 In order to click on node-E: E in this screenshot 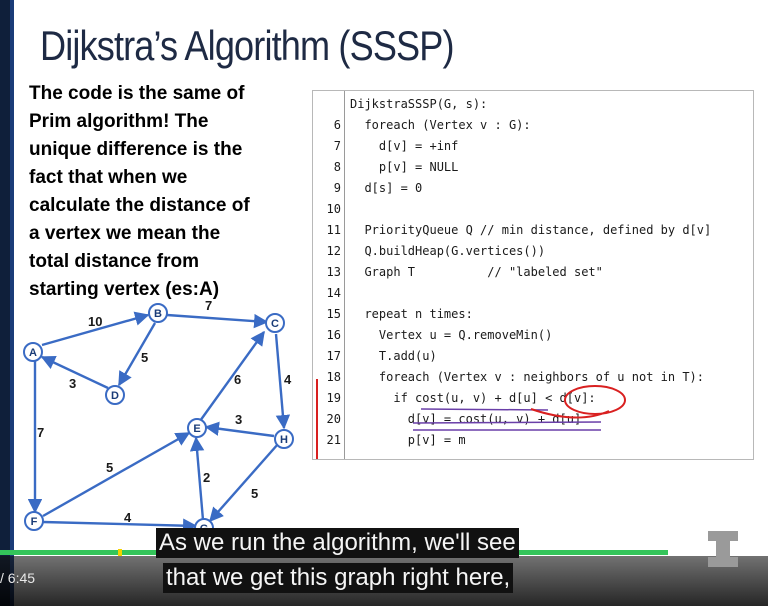, I will do `click(197, 428)`.